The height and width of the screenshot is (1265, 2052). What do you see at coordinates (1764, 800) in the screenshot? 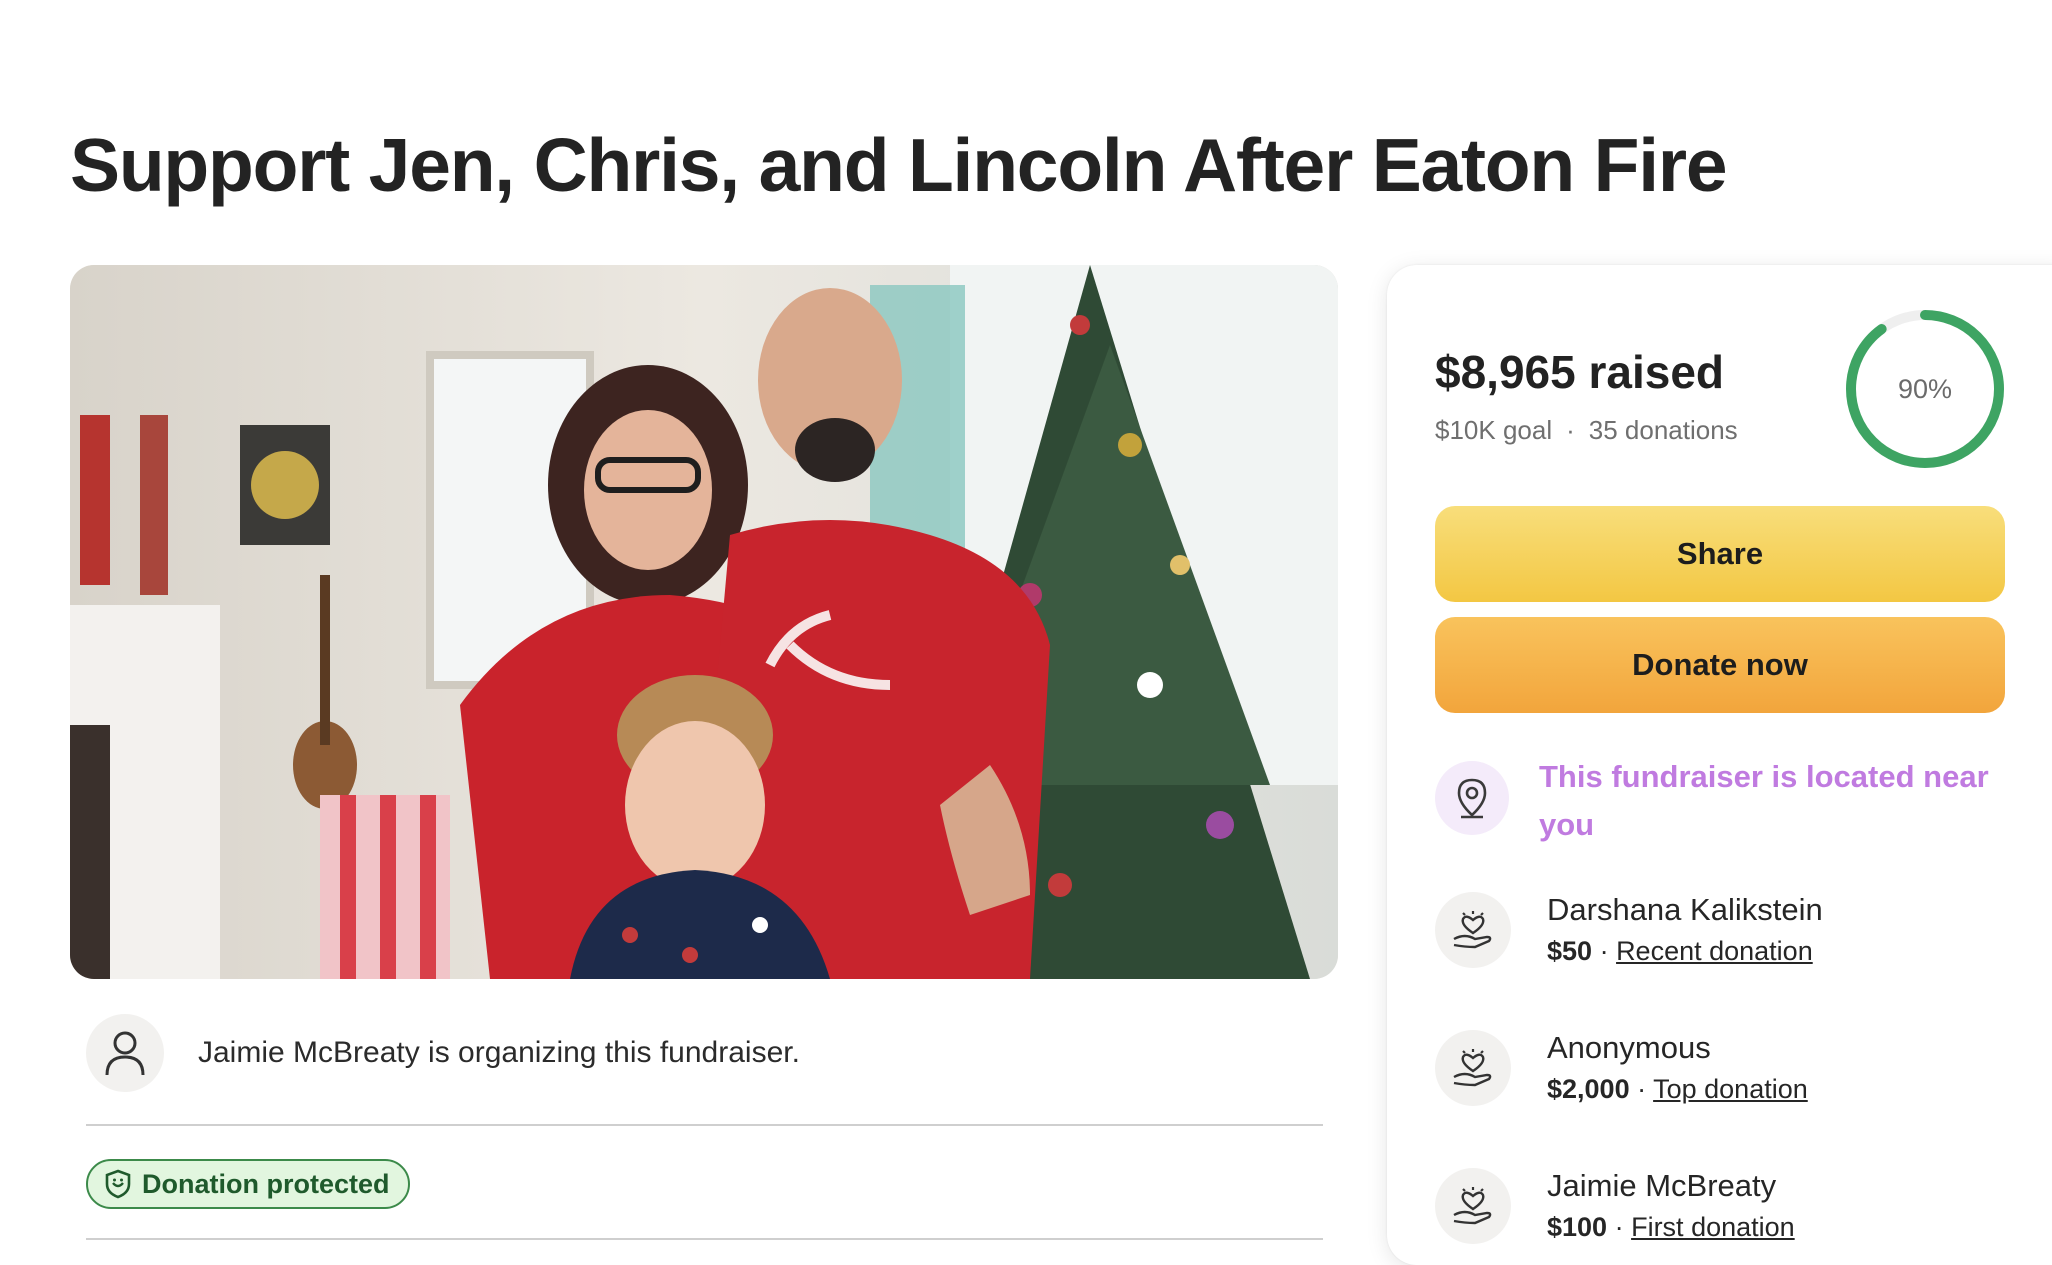
I see `location-notice-text: This fundraiser is located near you` at bounding box center [1764, 800].